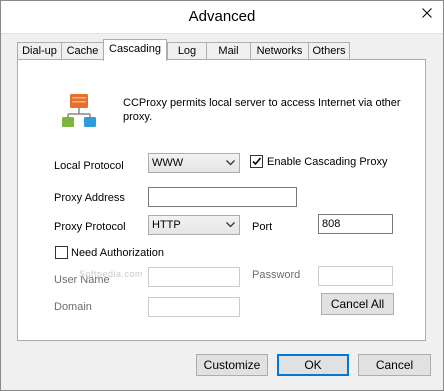  What do you see at coordinates (355, 224) in the screenshot?
I see `port-input: 808` at bounding box center [355, 224].